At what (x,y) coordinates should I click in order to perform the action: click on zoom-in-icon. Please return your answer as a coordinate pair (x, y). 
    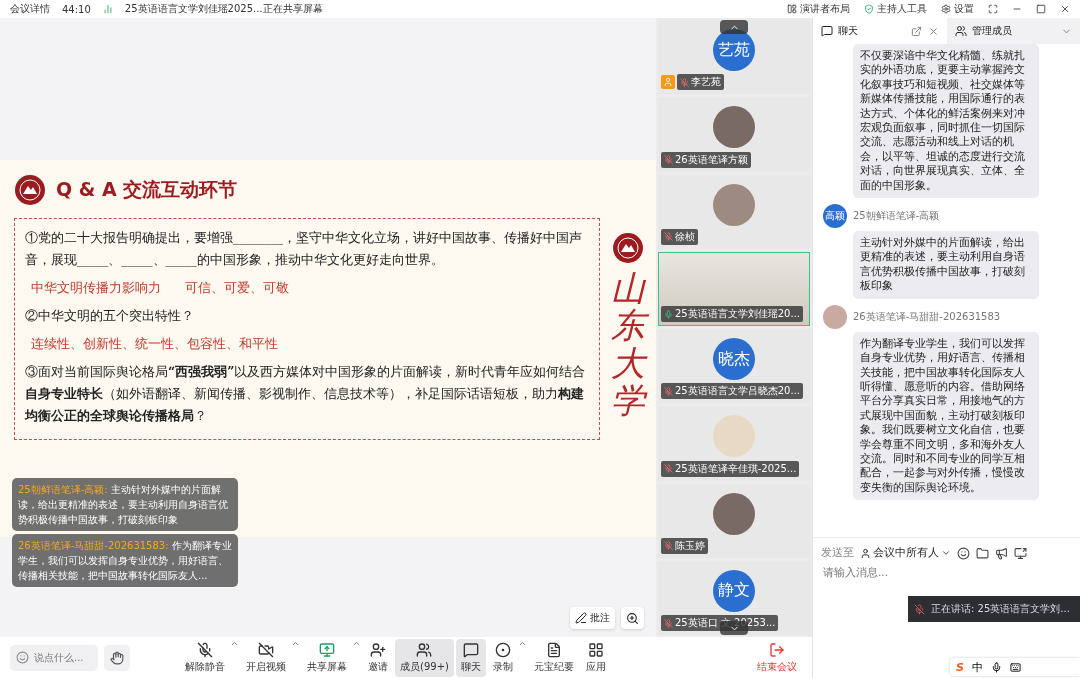
    Looking at the image, I should click on (632, 618).